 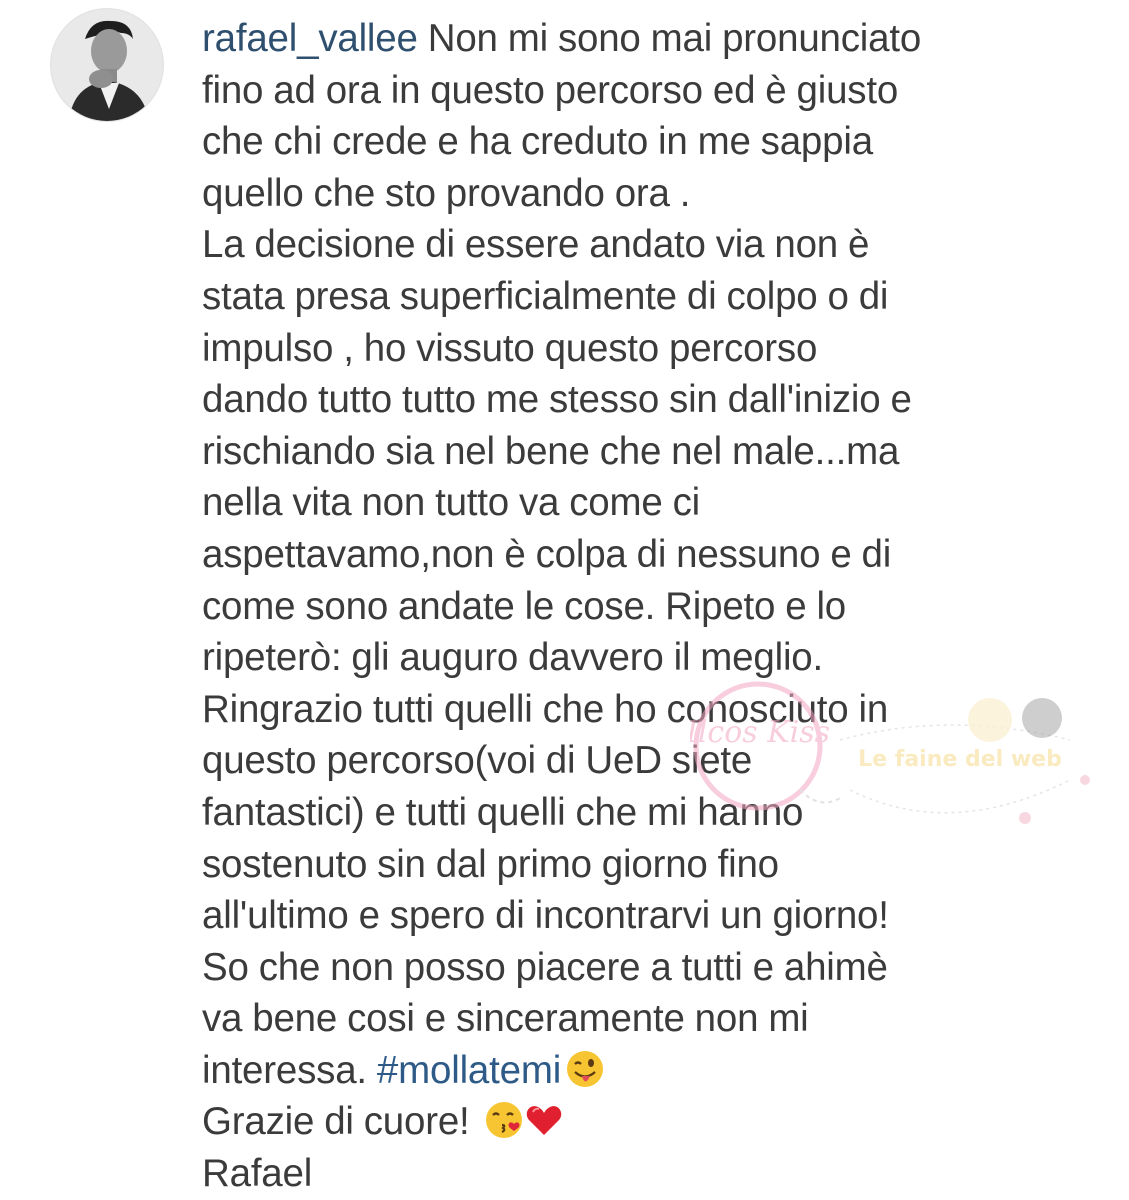 What do you see at coordinates (513, 658) in the screenshot?
I see `comment-line: ripeterò: gli auguro davvero il meglio.` at bounding box center [513, 658].